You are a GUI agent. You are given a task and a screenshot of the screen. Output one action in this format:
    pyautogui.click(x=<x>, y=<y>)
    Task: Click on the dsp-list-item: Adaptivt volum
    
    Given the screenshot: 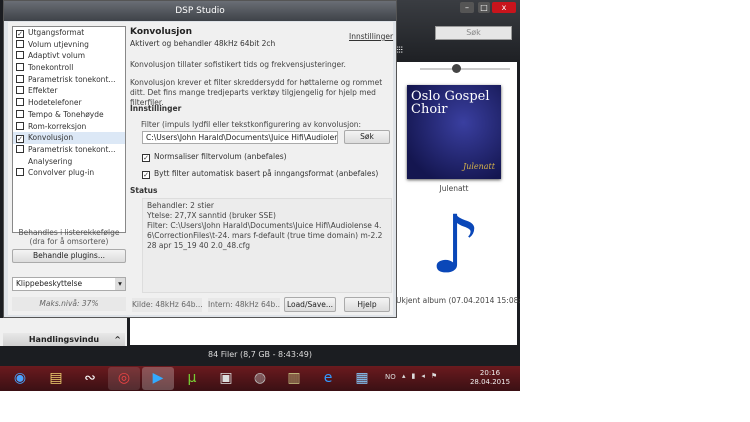 What is the action you would take?
    pyautogui.click(x=69, y=56)
    